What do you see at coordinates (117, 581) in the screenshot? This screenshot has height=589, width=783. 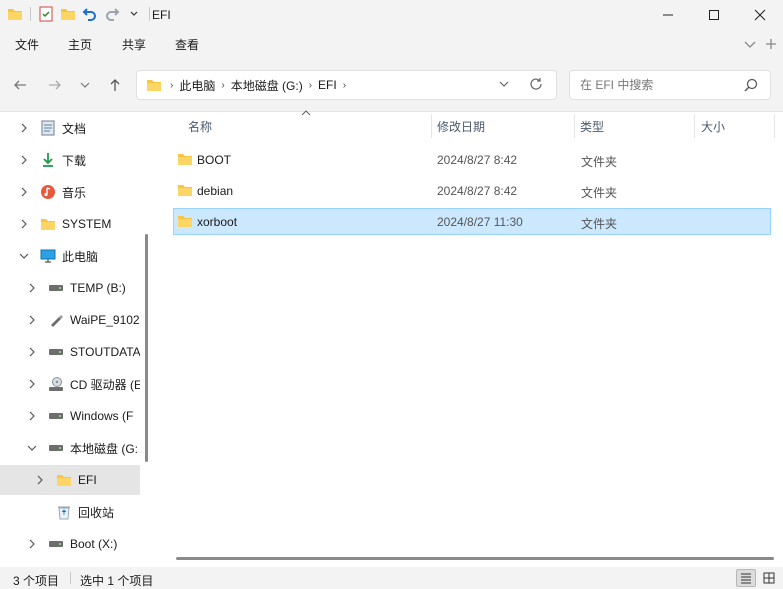 I see `selected-count: 选中 1 个项目` at bounding box center [117, 581].